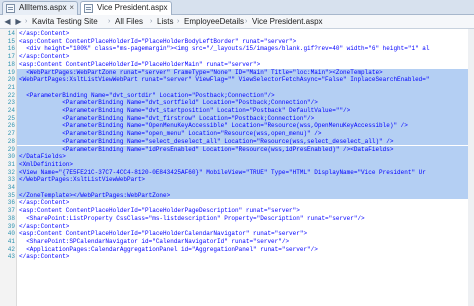 Image resolution: width=474 pixels, height=306 pixels. What do you see at coordinates (11, 118) in the screenshot?
I see `line-number: 25` at bounding box center [11, 118].